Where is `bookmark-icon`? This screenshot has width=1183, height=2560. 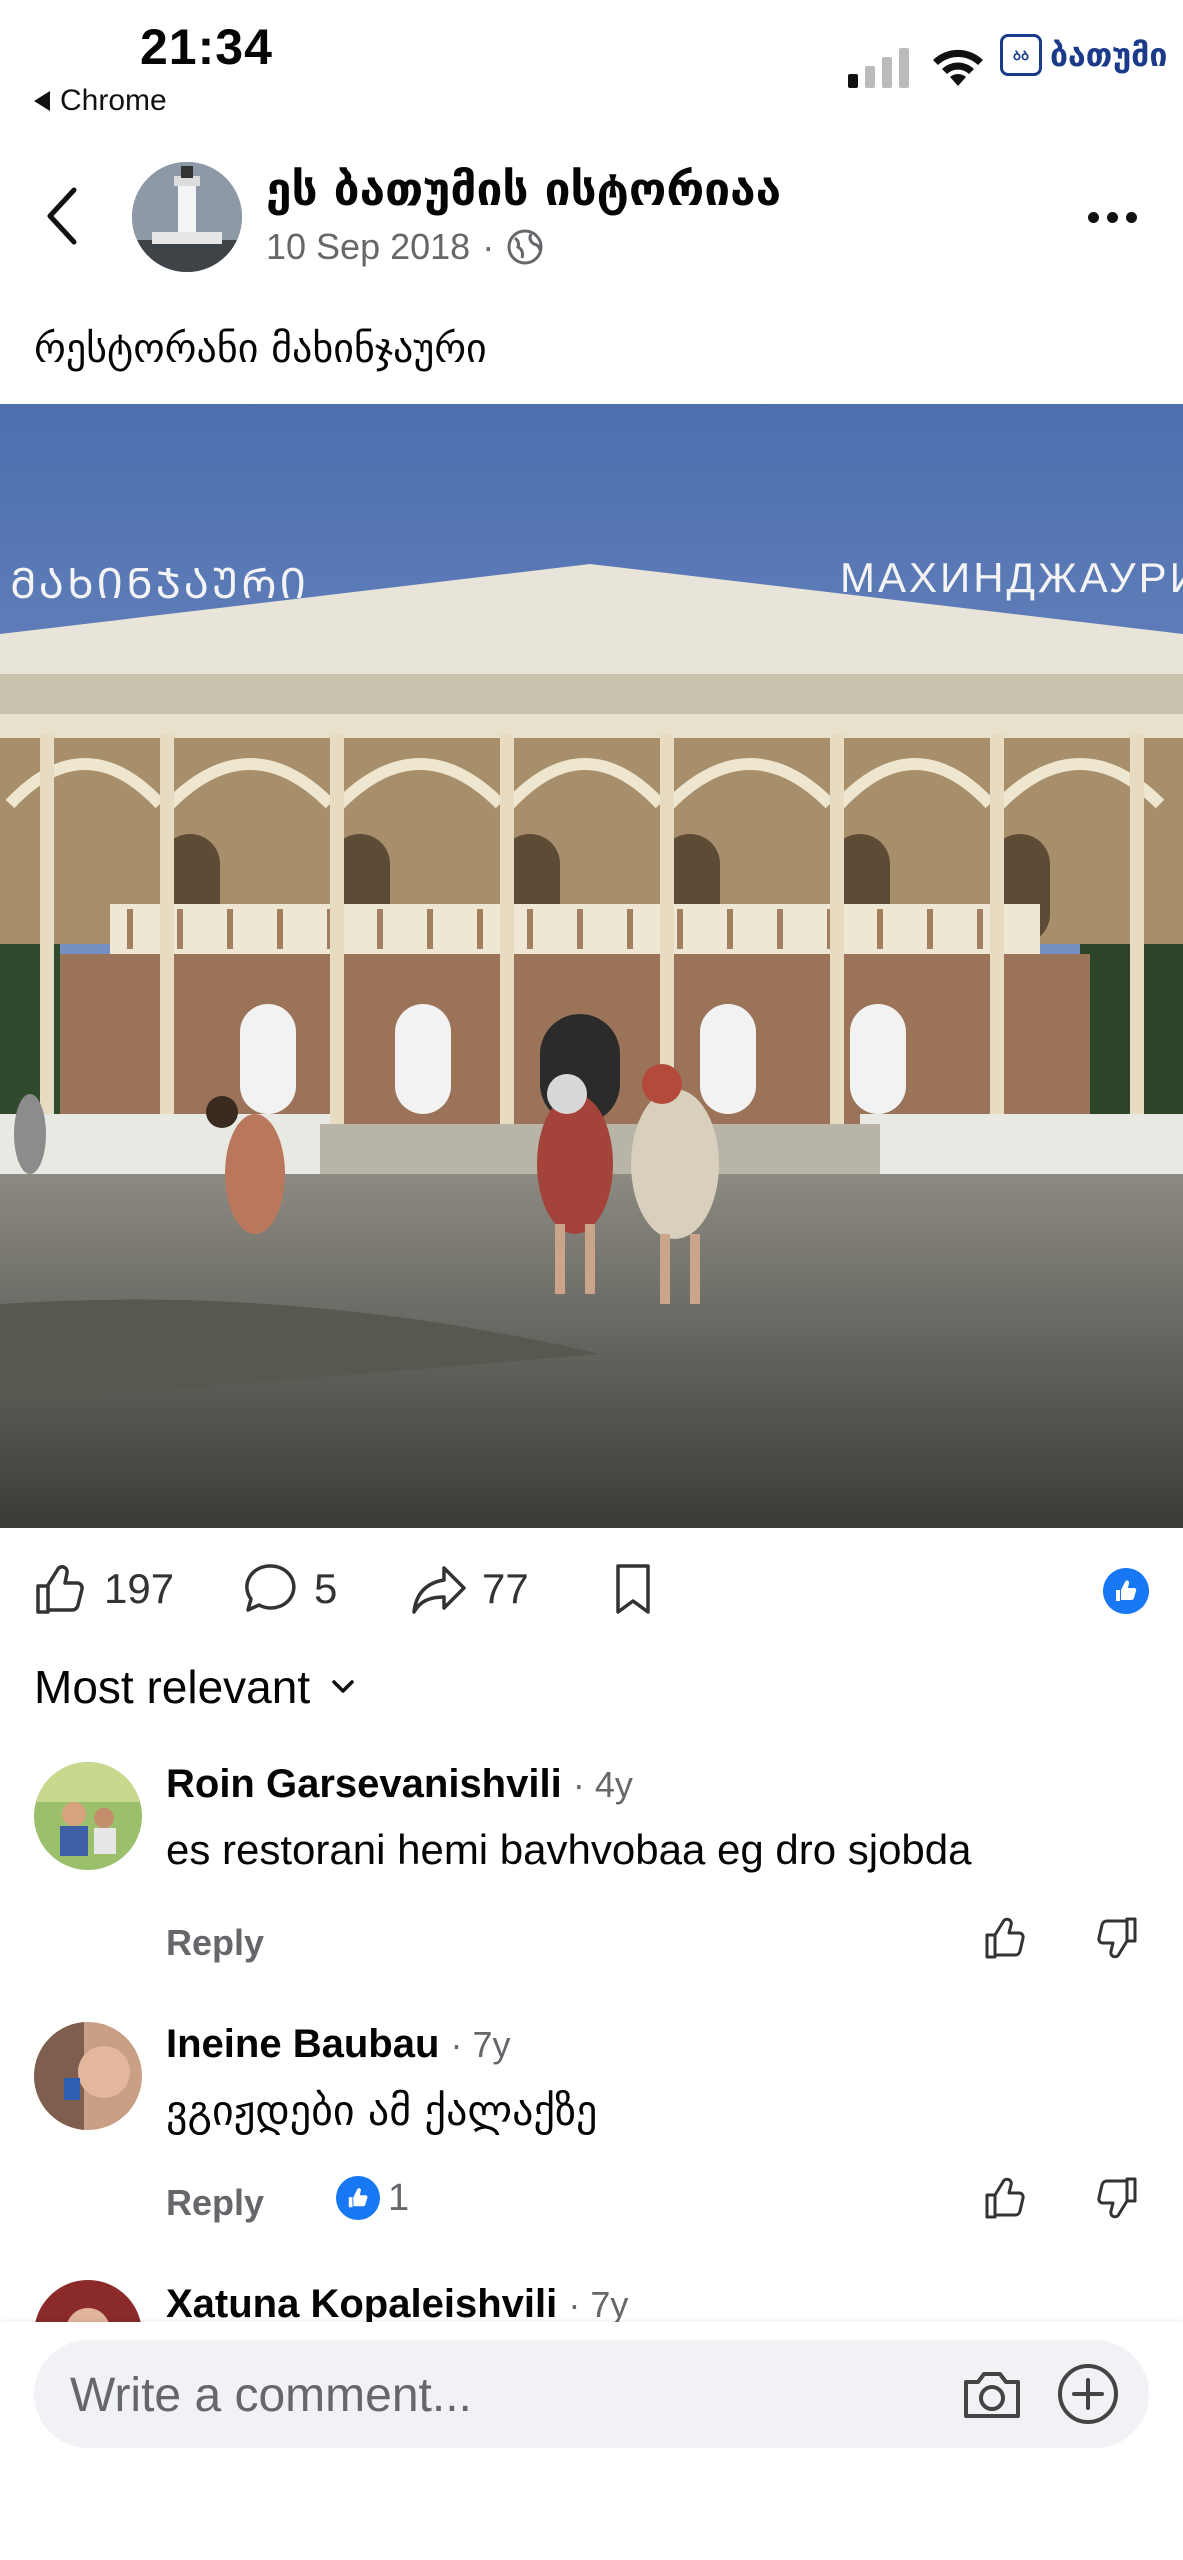
bookmark-icon is located at coordinates (633, 1589).